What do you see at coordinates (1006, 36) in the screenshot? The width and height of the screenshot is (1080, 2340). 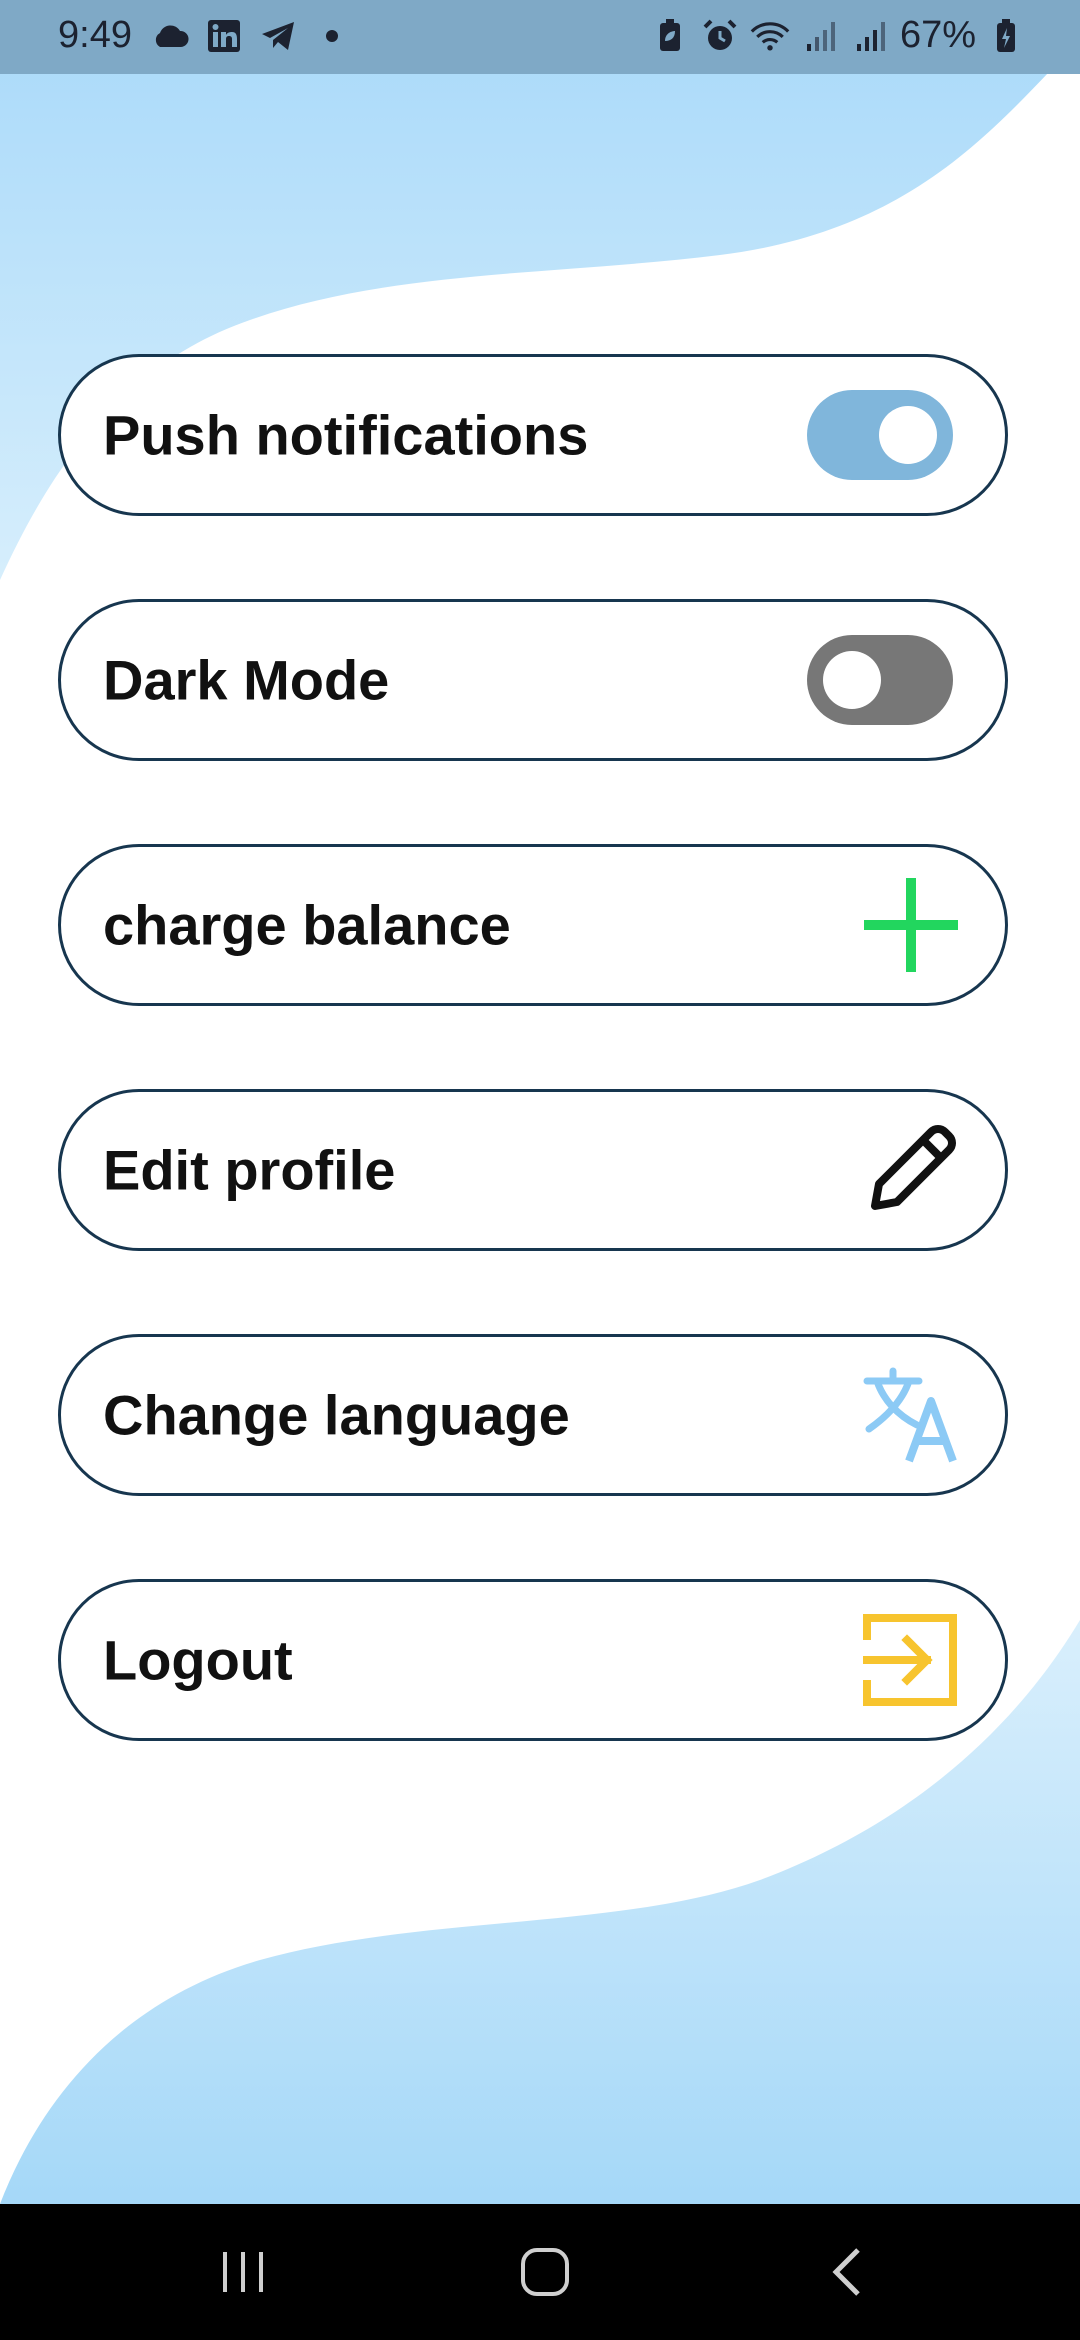 I see `battery-icon` at bounding box center [1006, 36].